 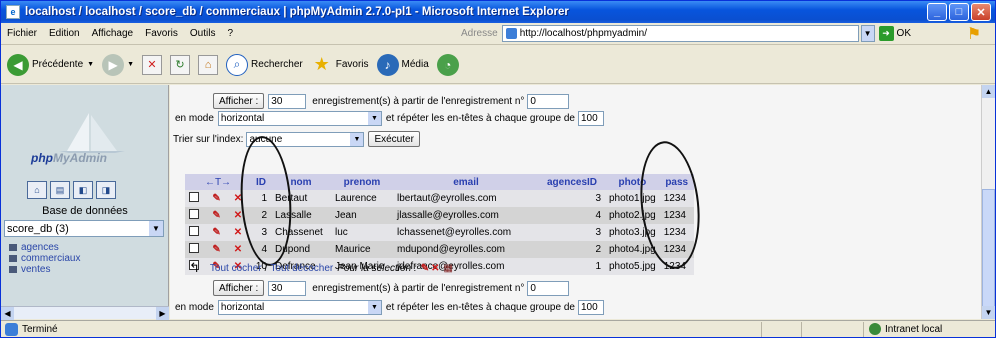 What do you see at coordinates (988, 249) in the screenshot?
I see `scroll-thumb` at bounding box center [988, 249].